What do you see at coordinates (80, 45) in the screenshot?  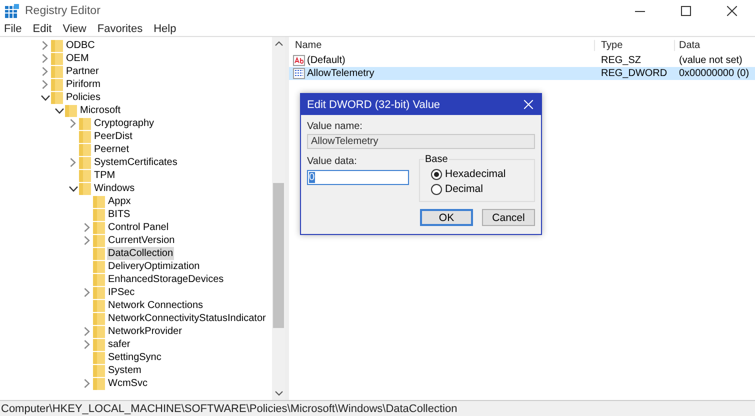 I see `tree-item: ODBC` at bounding box center [80, 45].